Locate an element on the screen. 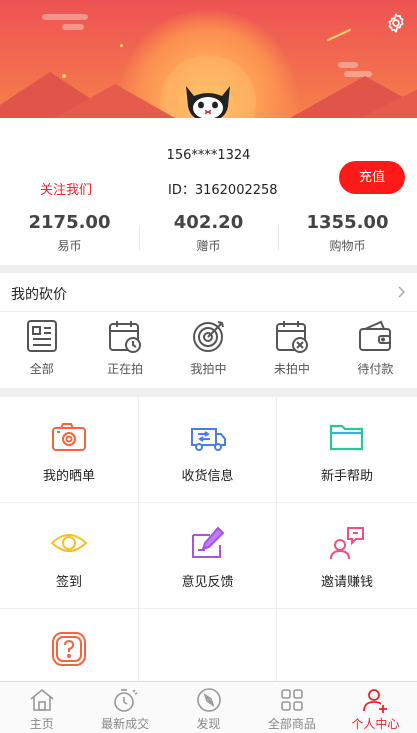 This screenshot has width=417, height=733. tab-label: 个人中心 is located at coordinates (375, 724).